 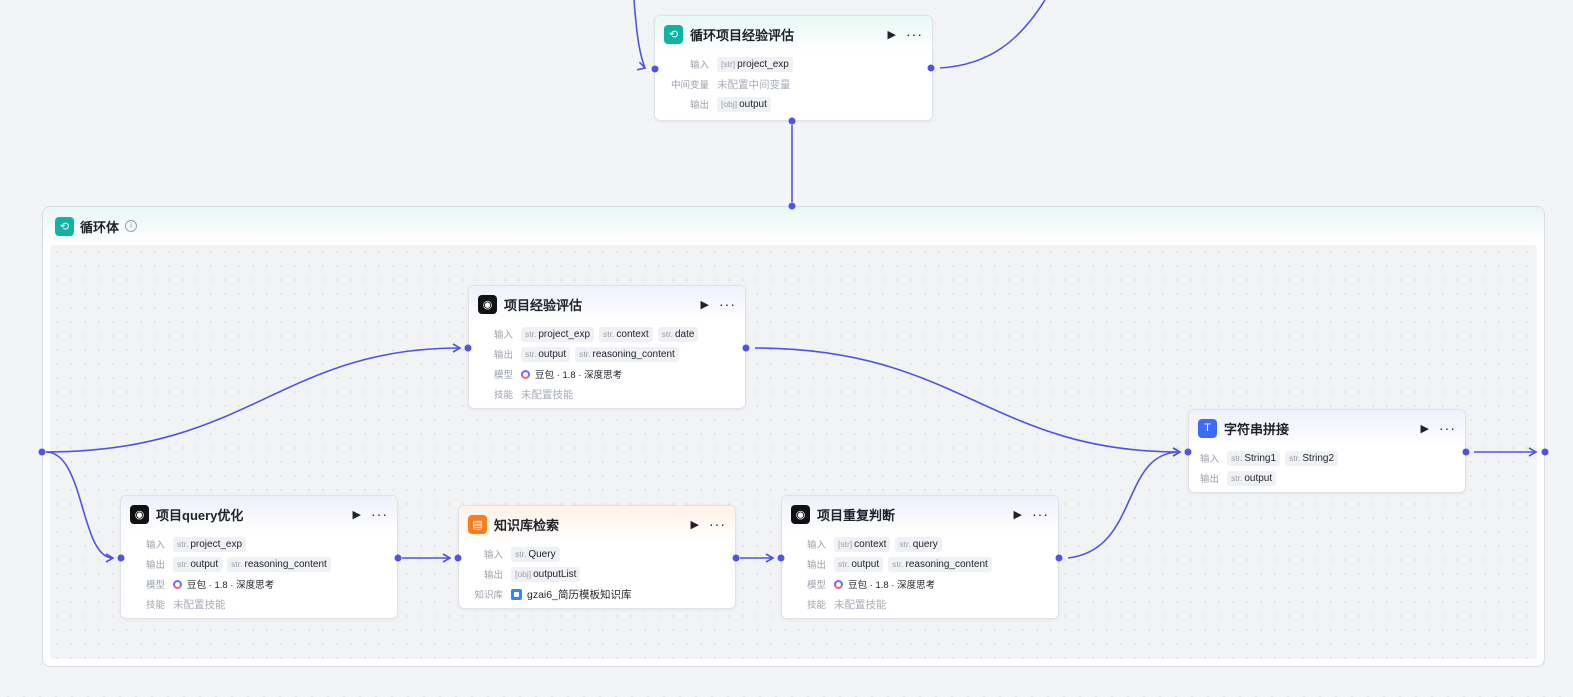 What do you see at coordinates (920, 514) in the screenshot?
I see `node-header: ◉ 项目重复判断 ▶ ···` at bounding box center [920, 514].